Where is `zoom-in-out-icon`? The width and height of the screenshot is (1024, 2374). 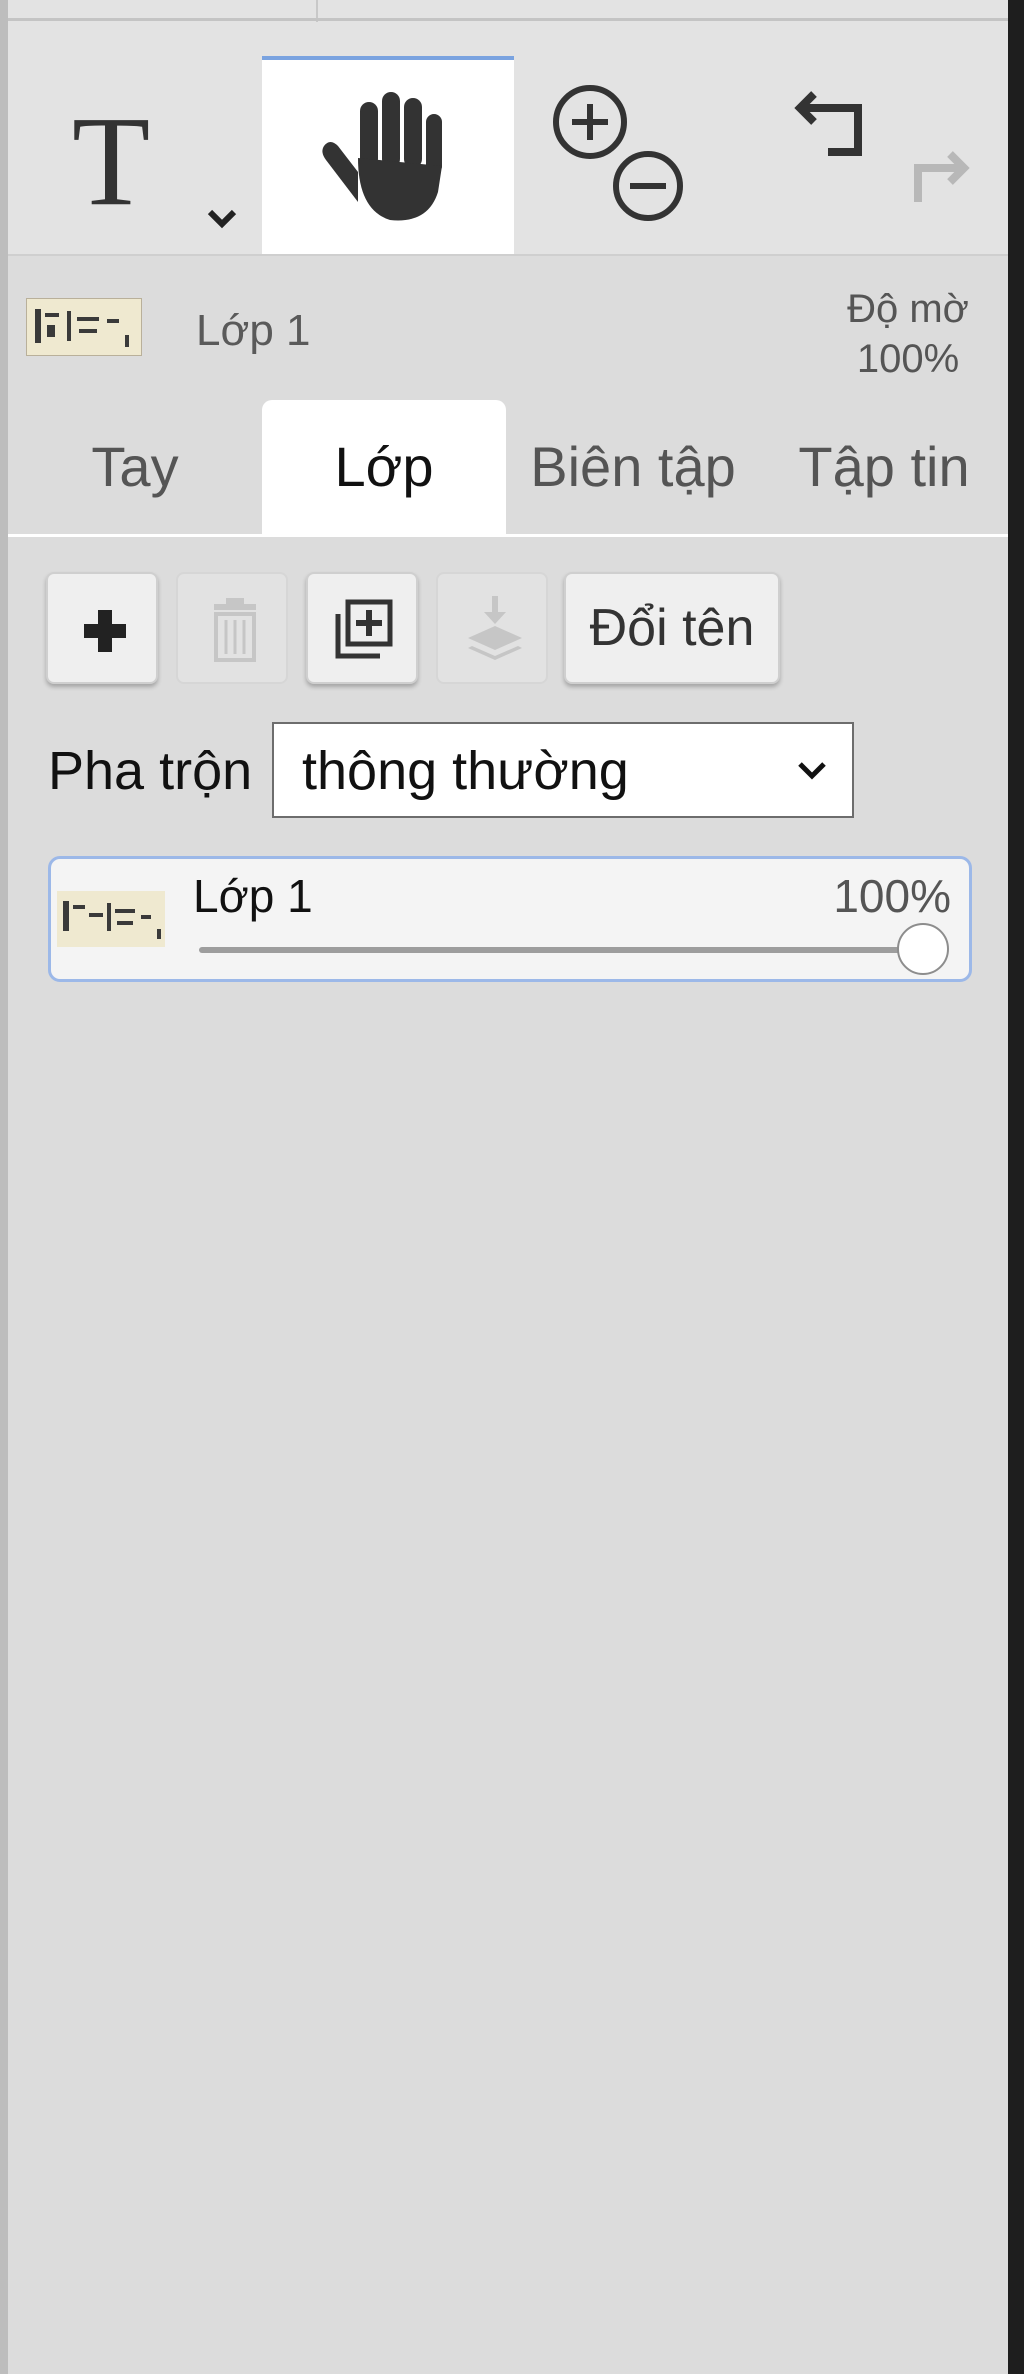 zoom-in-out-icon is located at coordinates (618, 153).